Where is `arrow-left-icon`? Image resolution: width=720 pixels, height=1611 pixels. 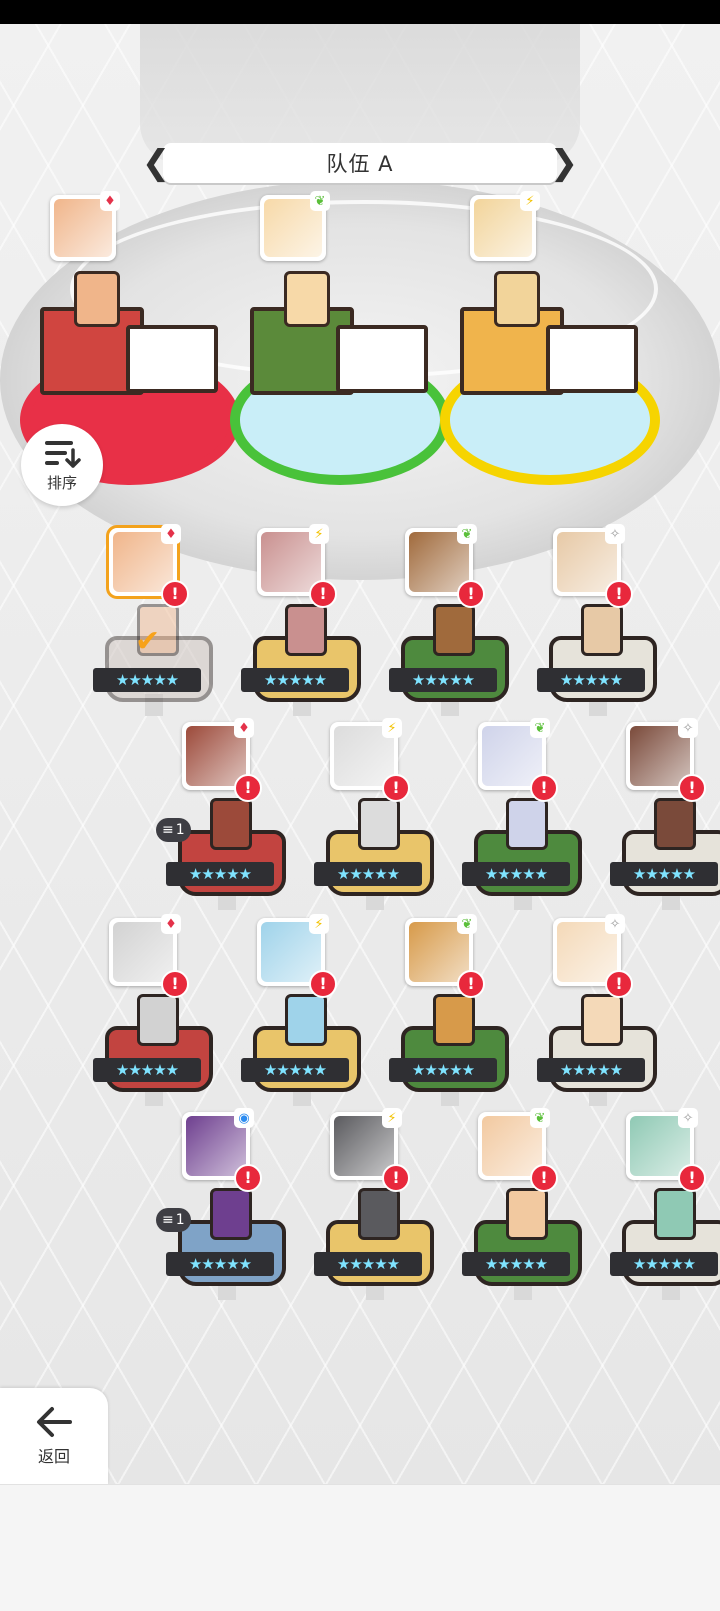 arrow-left-icon is located at coordinates (54, 1422).